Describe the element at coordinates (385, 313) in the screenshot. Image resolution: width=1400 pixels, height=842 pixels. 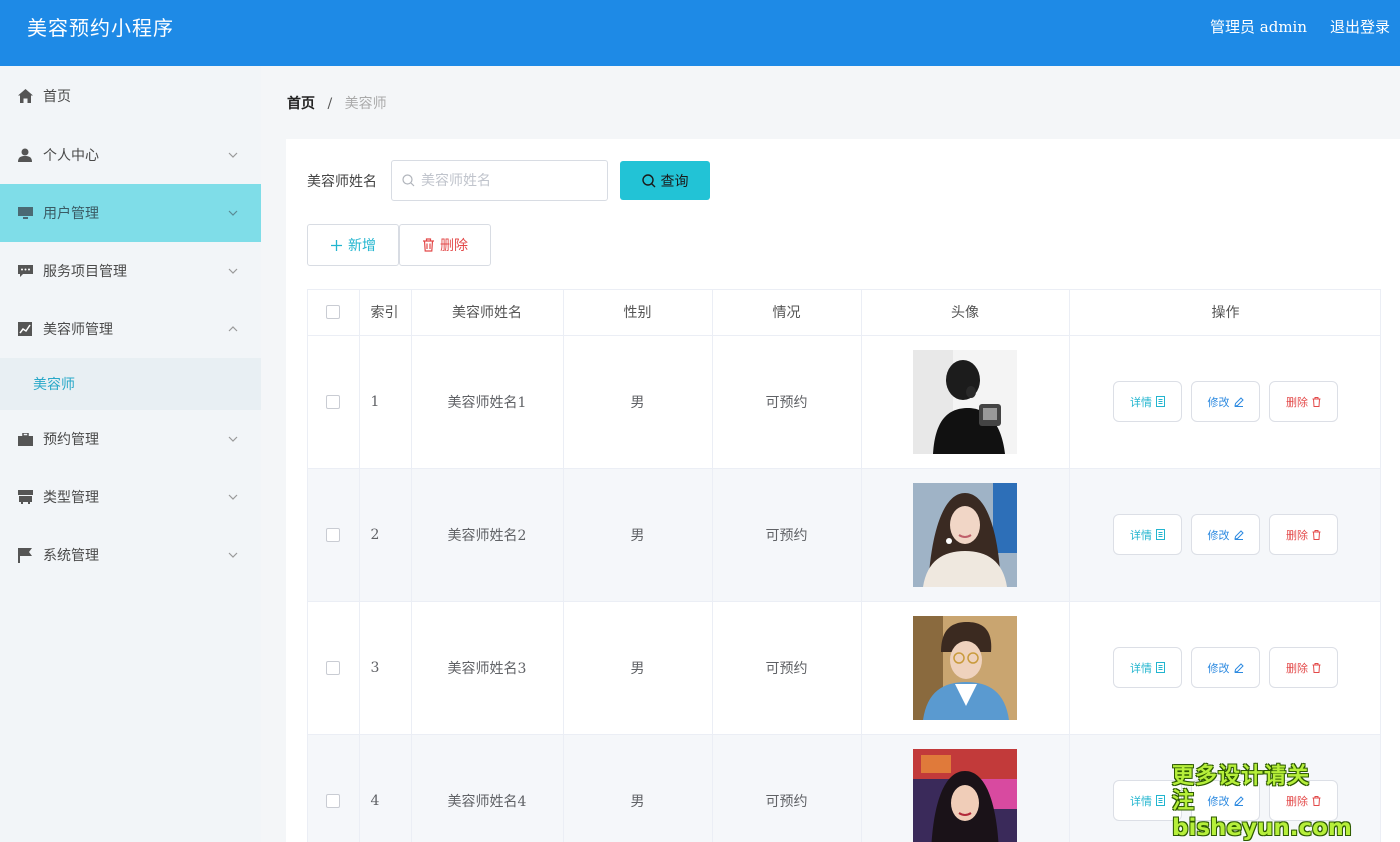
I see `column-header: 索引` at that location.